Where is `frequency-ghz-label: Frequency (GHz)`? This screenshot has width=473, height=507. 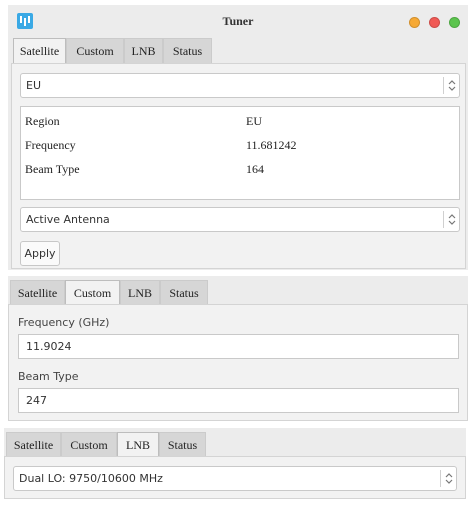 frequency-ghz-label: Frequency (GHz) is located at coordinates (64, 322).